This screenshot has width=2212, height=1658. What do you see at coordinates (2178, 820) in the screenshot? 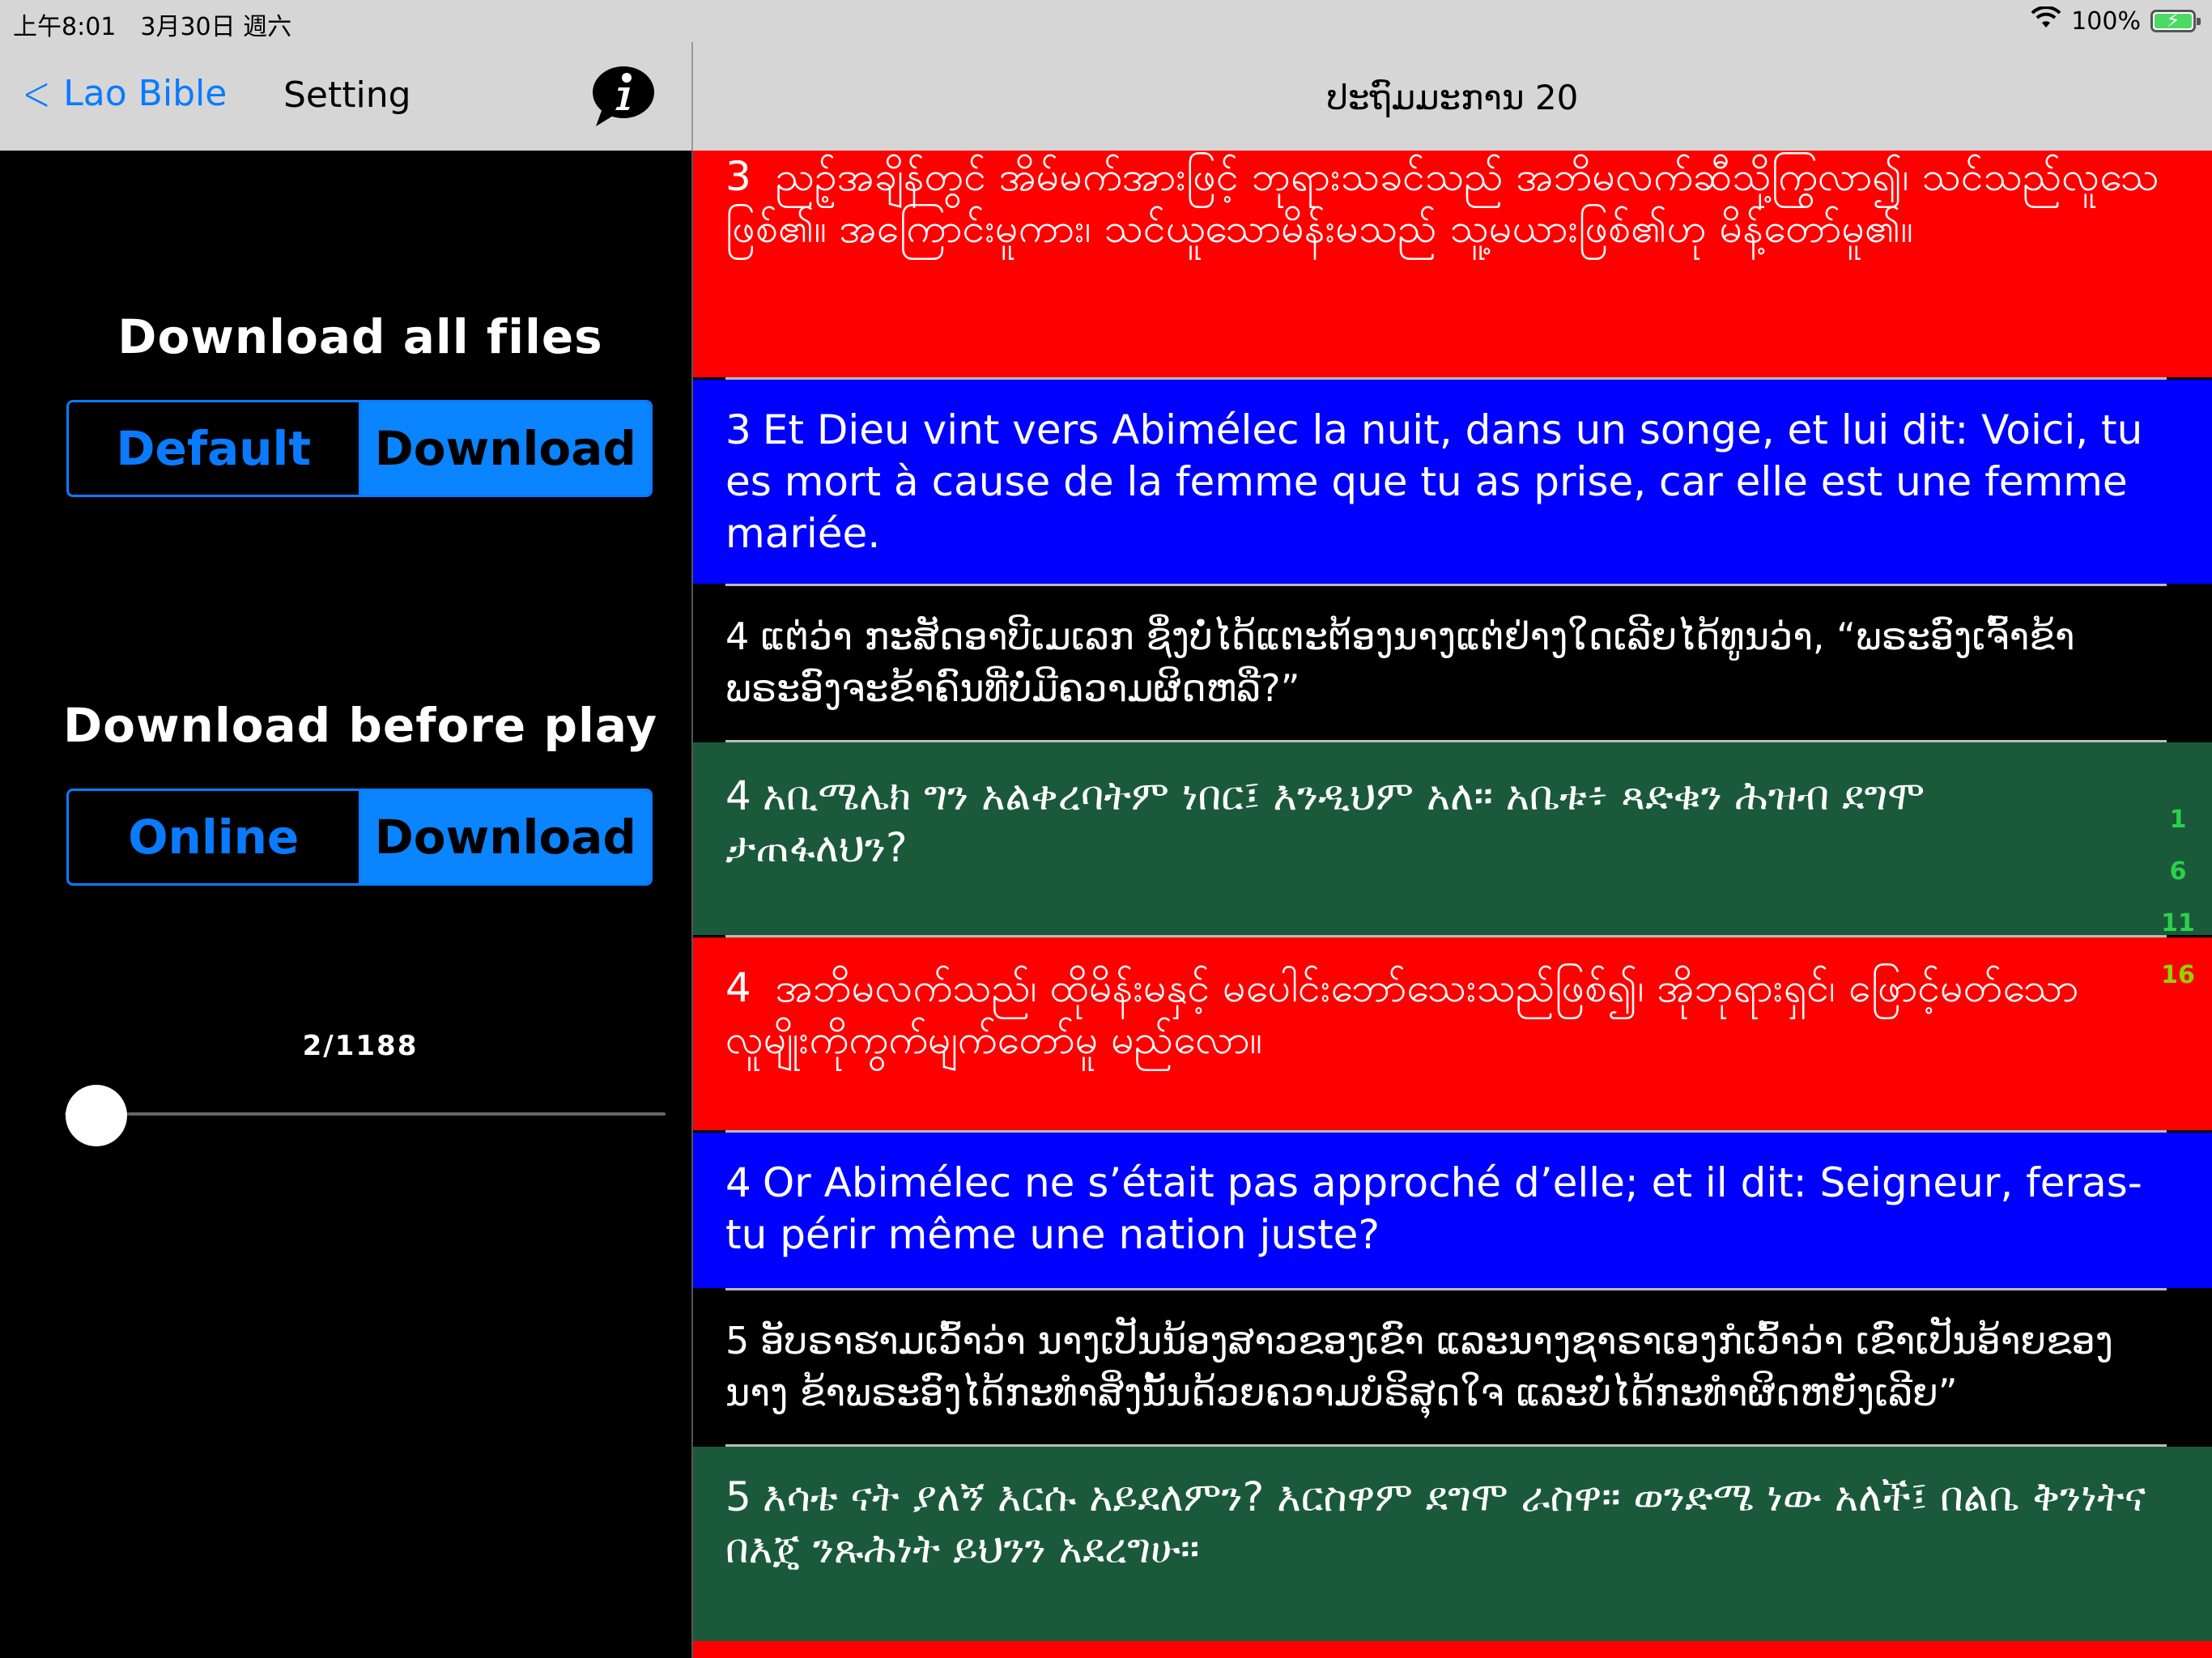
I see `index-item: 1` at bounding box center [2178, 820].